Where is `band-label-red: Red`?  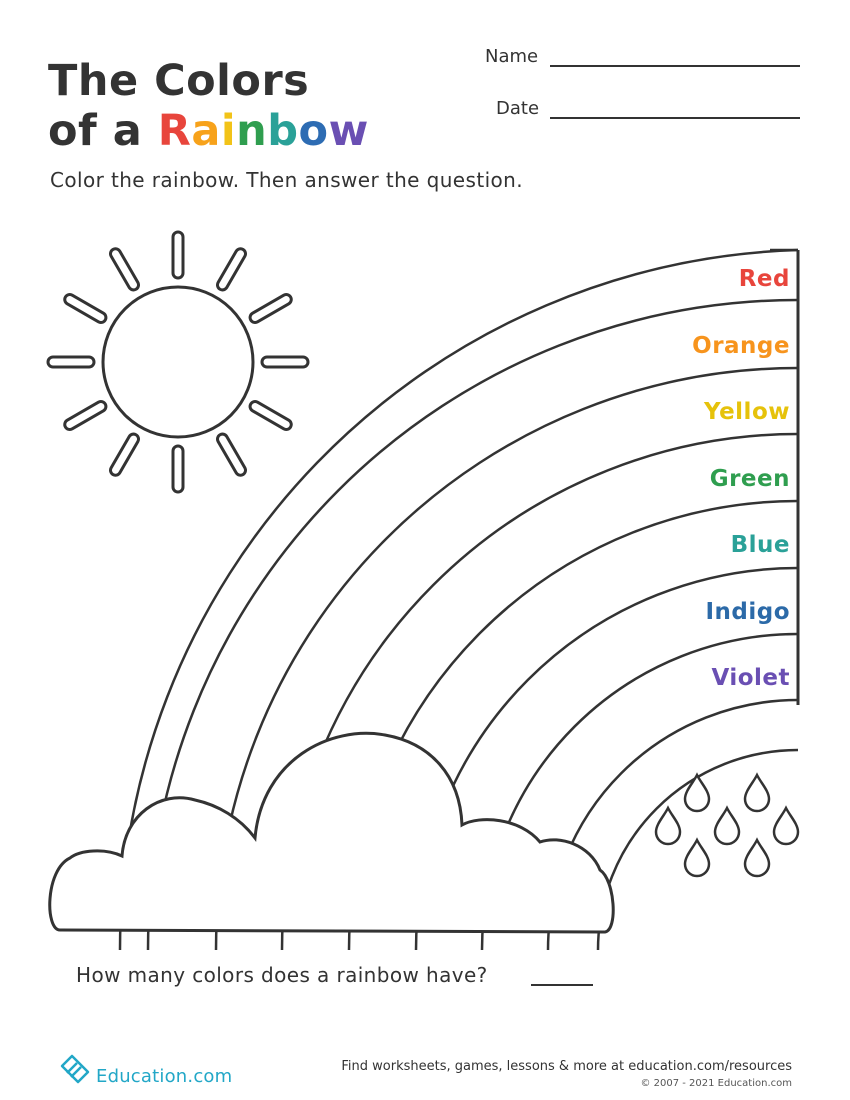 band-label-red: Red is located at coordinates (764, 279).